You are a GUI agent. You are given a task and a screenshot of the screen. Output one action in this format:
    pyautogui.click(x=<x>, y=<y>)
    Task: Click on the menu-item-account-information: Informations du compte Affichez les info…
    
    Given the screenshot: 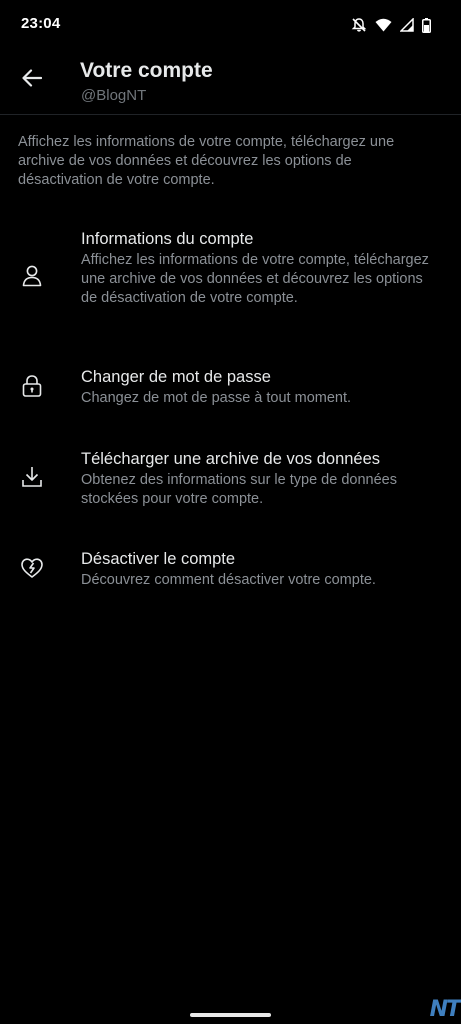 What is the action you would take?
    pyautogui.click(x=230, y=281)
    